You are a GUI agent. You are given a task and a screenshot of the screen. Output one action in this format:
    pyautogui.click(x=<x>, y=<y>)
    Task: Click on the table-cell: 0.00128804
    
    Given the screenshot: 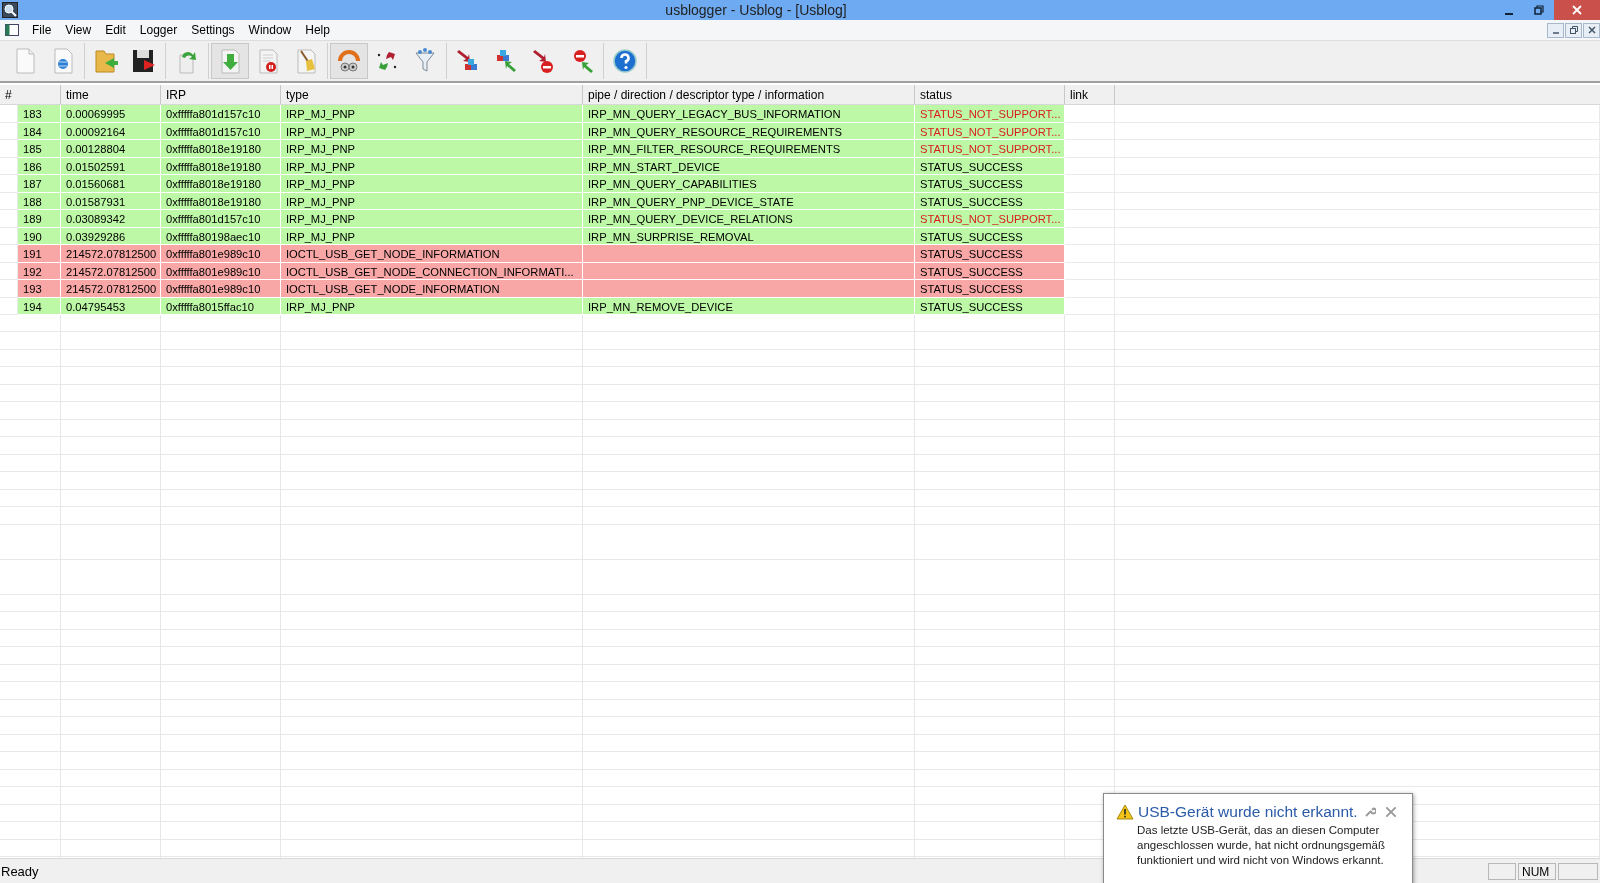 What is the action you would take?
    pyautogui.click(x=111, y=149)
    